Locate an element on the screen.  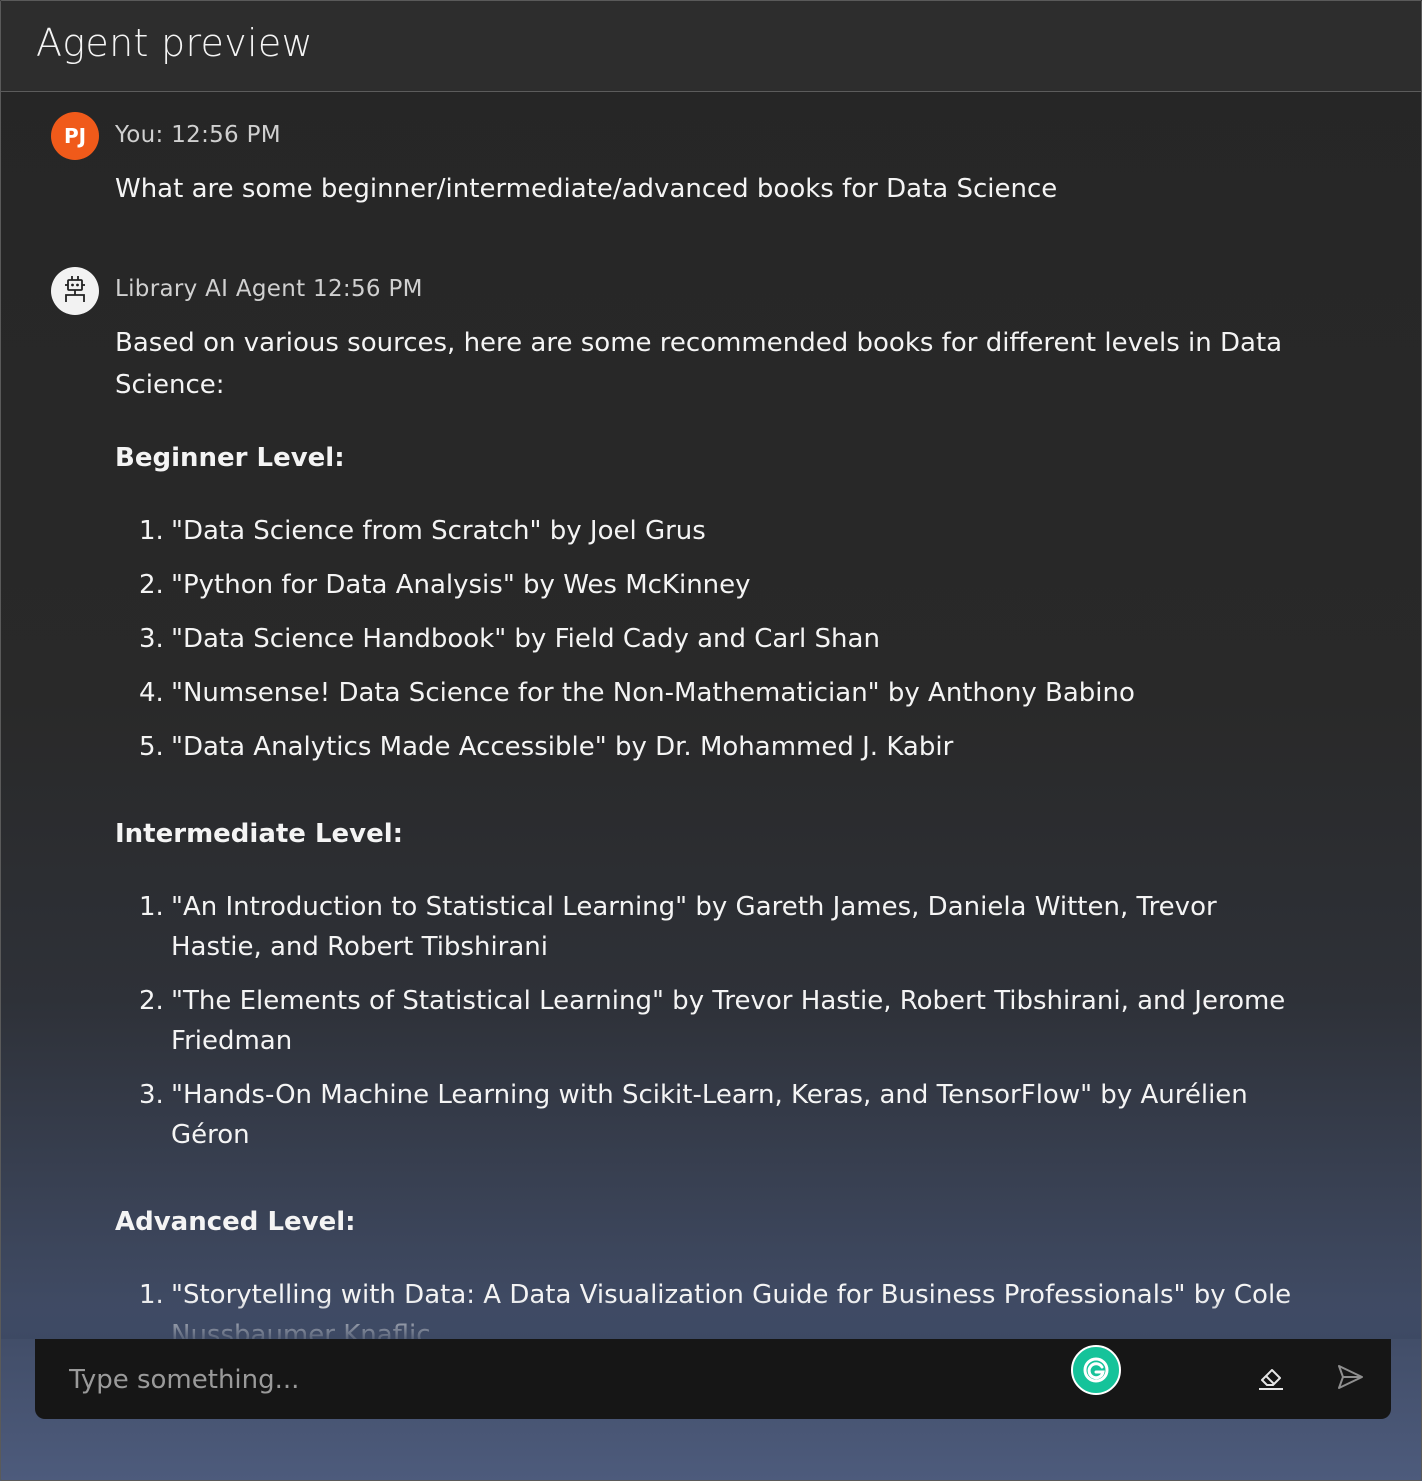
message-meta: You: 12:56 PM is located at coordinates (198, 135).